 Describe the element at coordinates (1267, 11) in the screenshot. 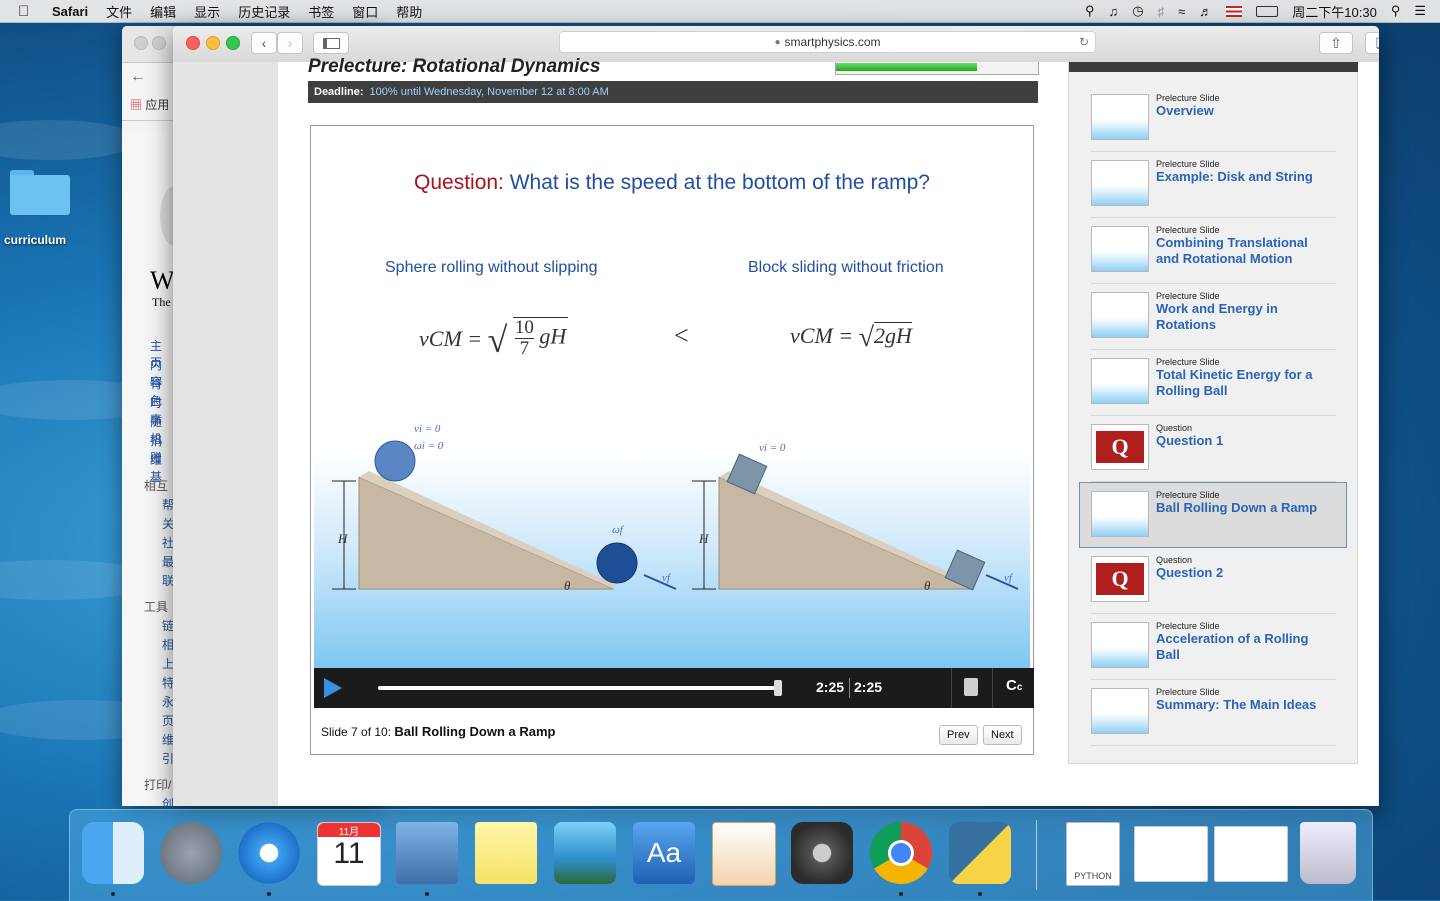

I see `battery-icon` at that location.